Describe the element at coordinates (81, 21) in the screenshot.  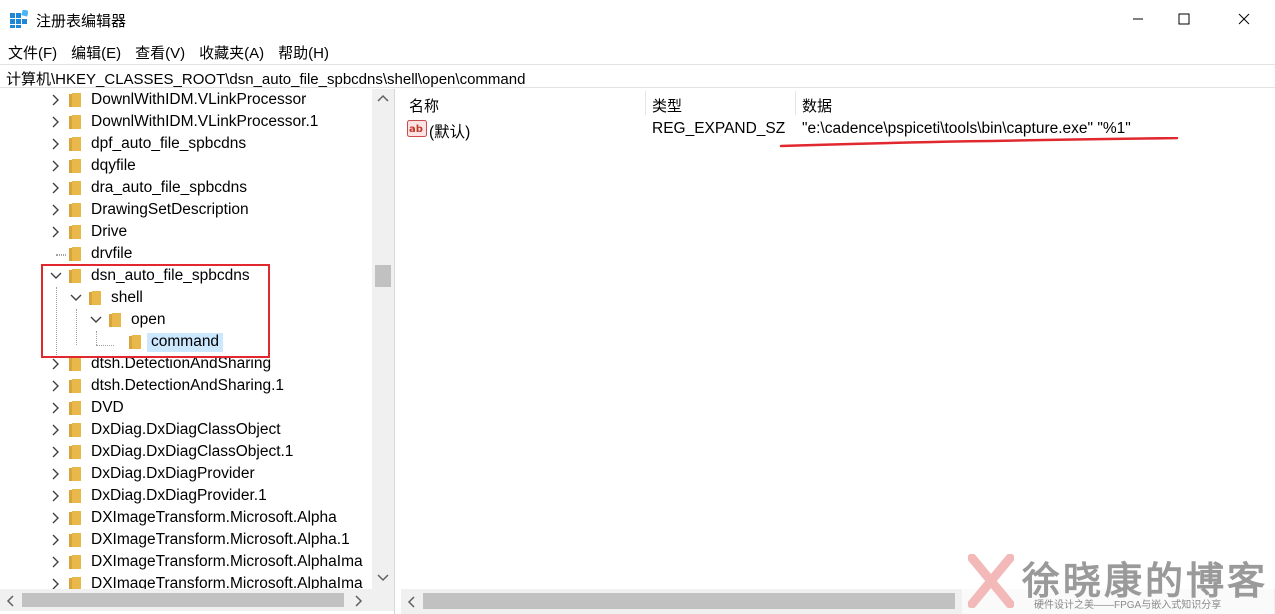
I see `window-title: 注册表编辑器` at that location.